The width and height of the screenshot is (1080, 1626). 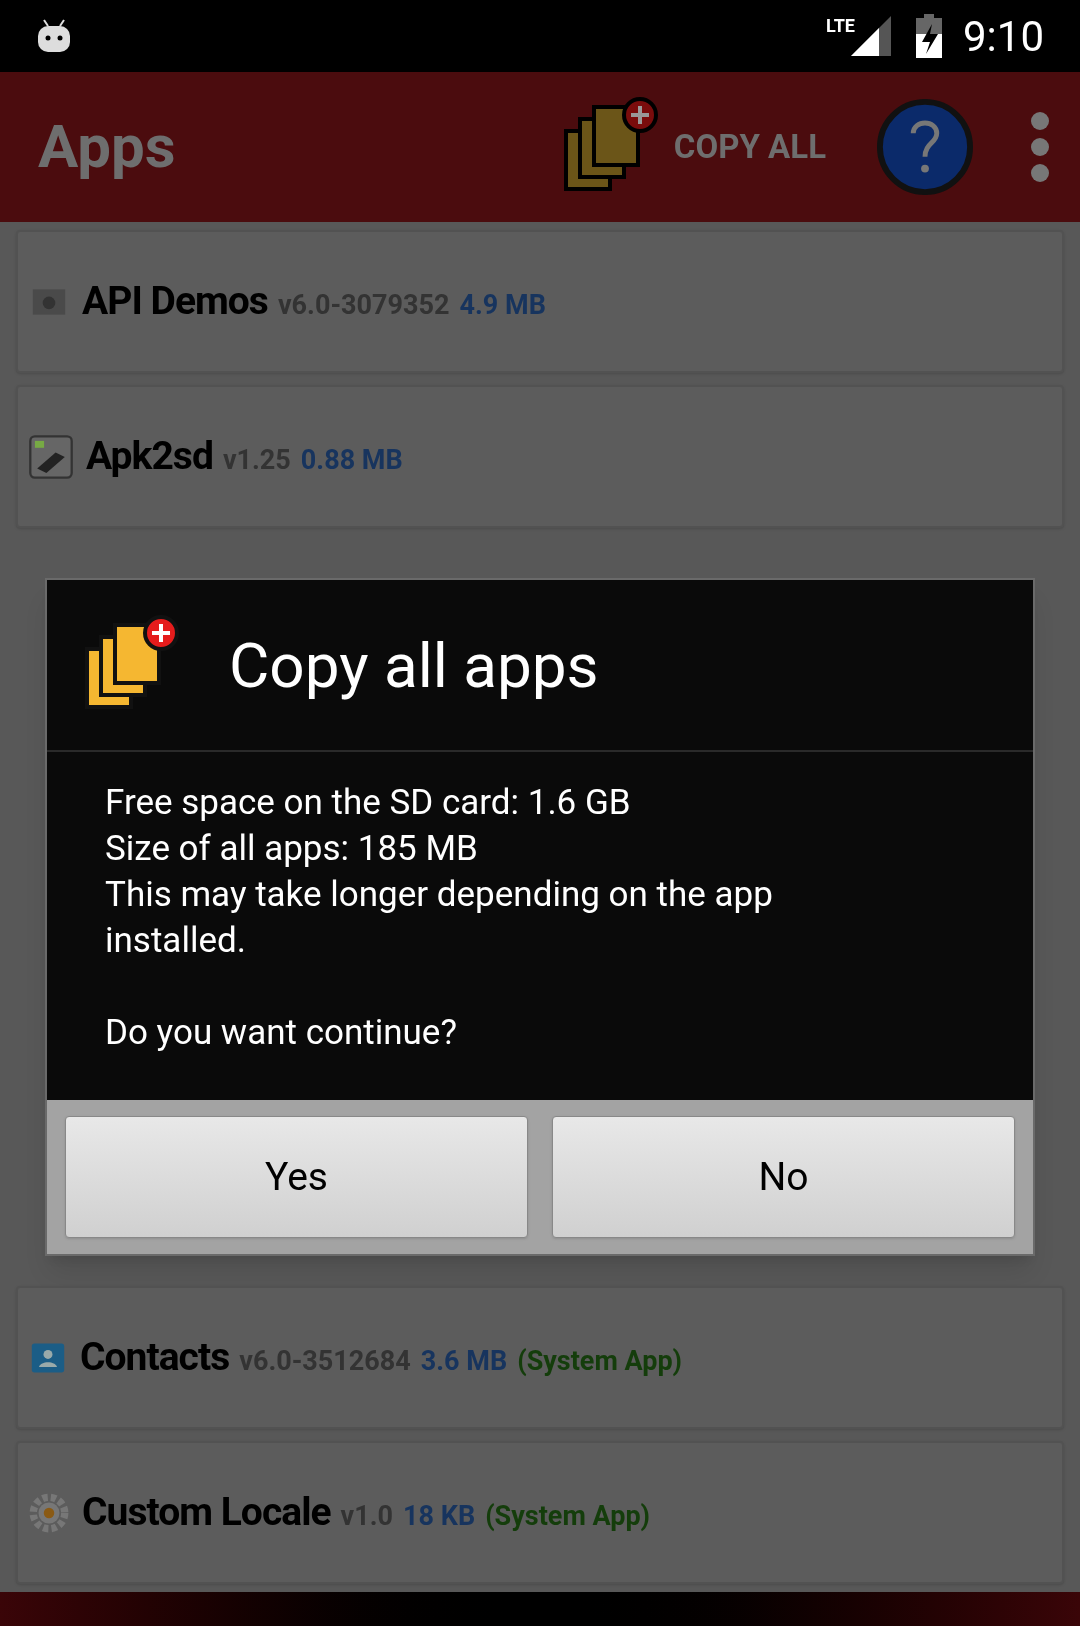 I want to click on clock: 9:10, so click(x=1003, y=36).